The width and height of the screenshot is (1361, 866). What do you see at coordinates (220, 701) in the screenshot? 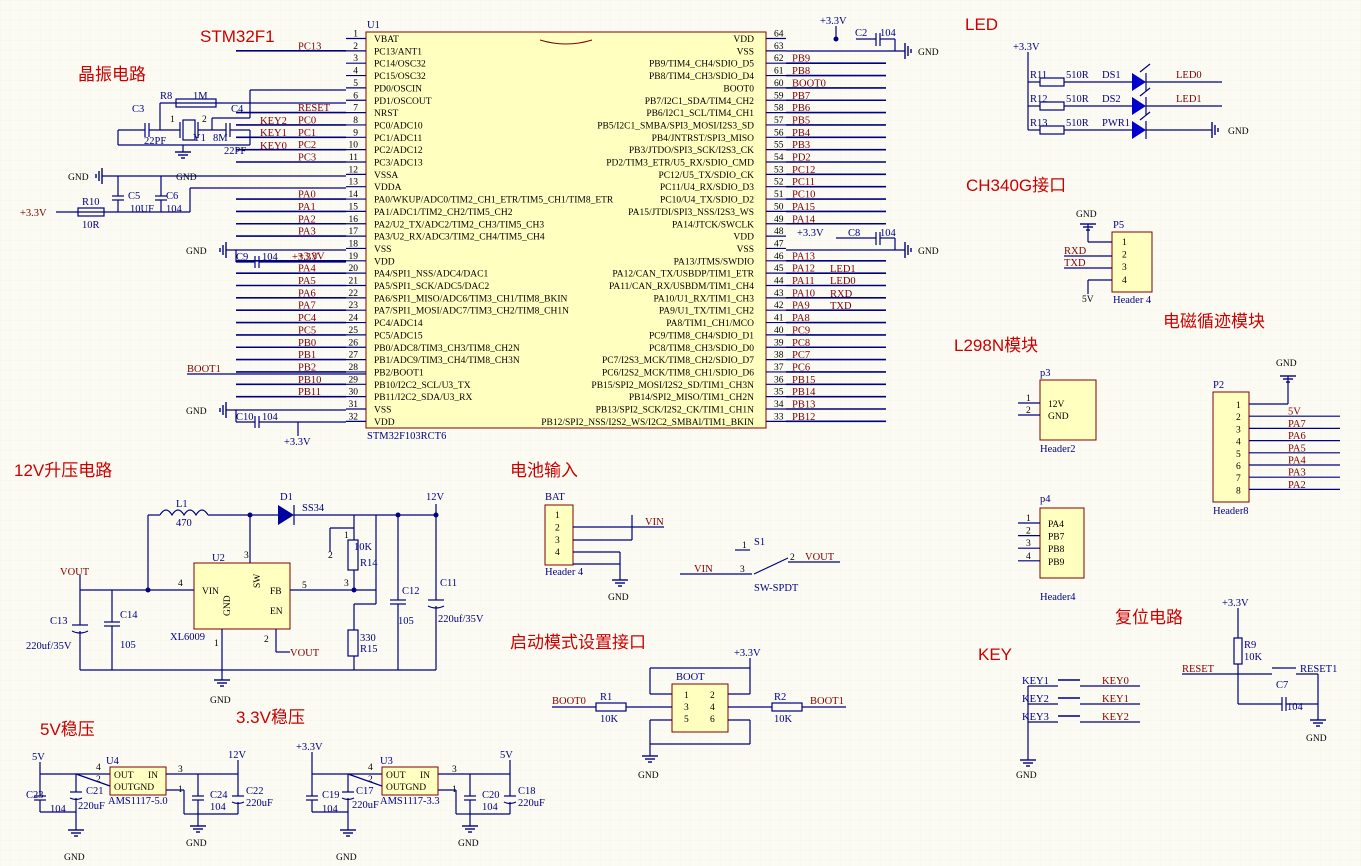
I see `gnd-label-boost: GND` at bounding box center [220, 701].